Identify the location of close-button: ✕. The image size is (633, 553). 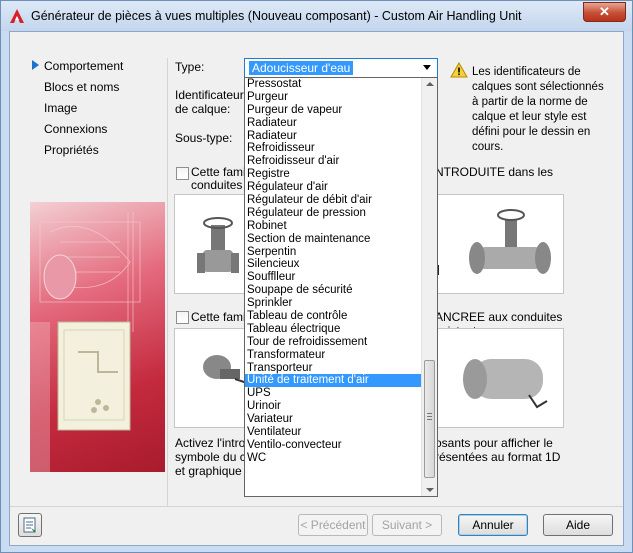
(604, 12).